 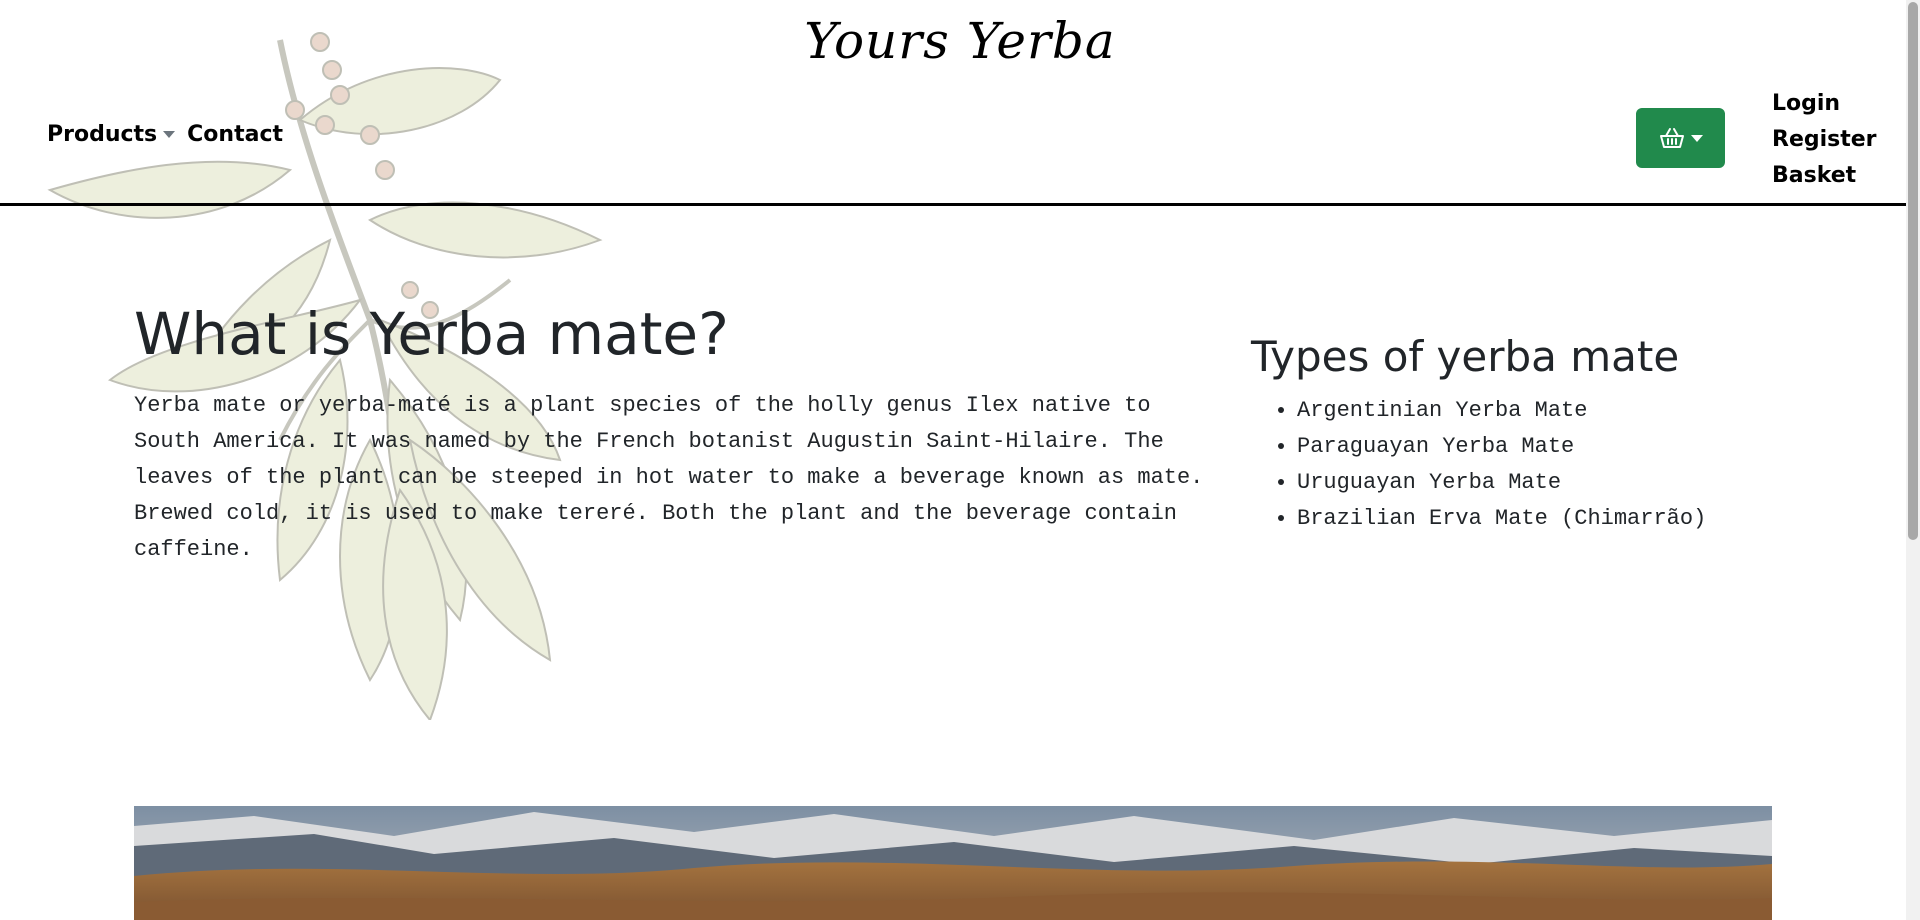 What do you see at coordinates (953, 204) in the screenshot?
I see `header-divider` at bounding box center [953, 204].